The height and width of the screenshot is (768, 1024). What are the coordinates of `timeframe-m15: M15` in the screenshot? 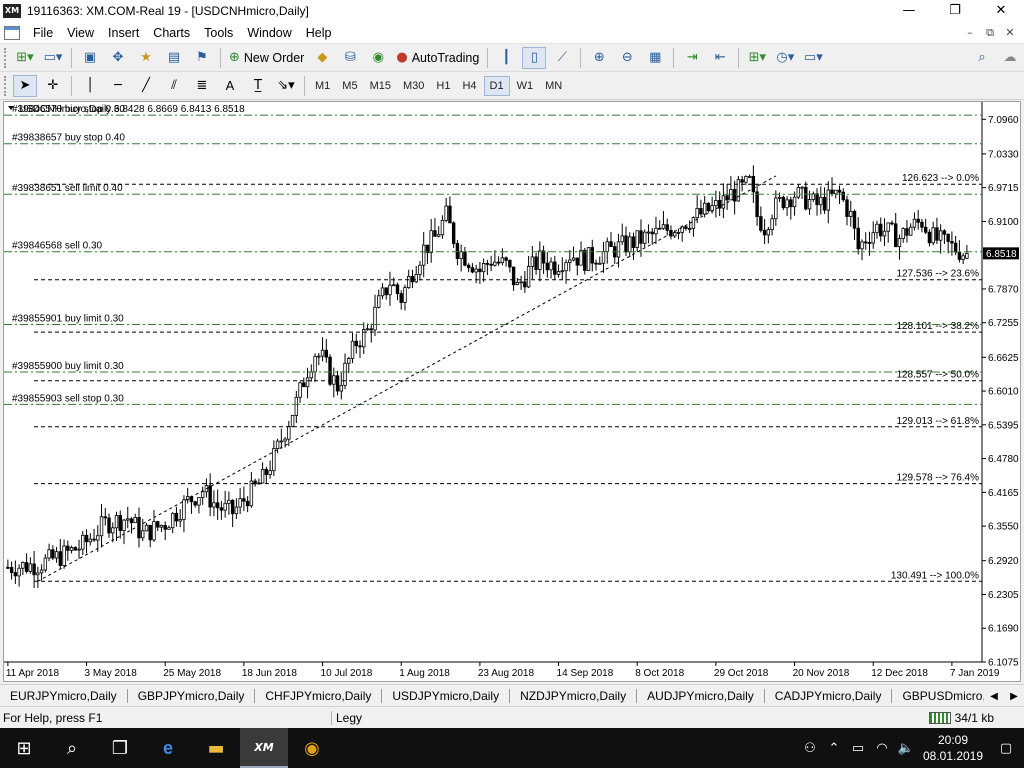 It's located at (380, 86).